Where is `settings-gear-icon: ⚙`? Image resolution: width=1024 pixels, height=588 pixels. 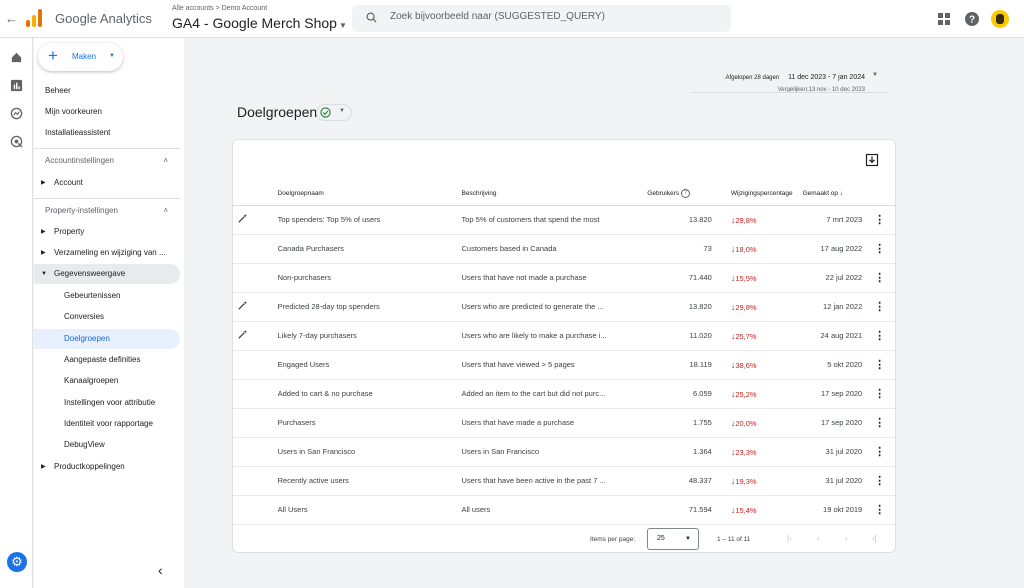
settings-gear-icon: ⚙ is located at coordinates (17, 562).